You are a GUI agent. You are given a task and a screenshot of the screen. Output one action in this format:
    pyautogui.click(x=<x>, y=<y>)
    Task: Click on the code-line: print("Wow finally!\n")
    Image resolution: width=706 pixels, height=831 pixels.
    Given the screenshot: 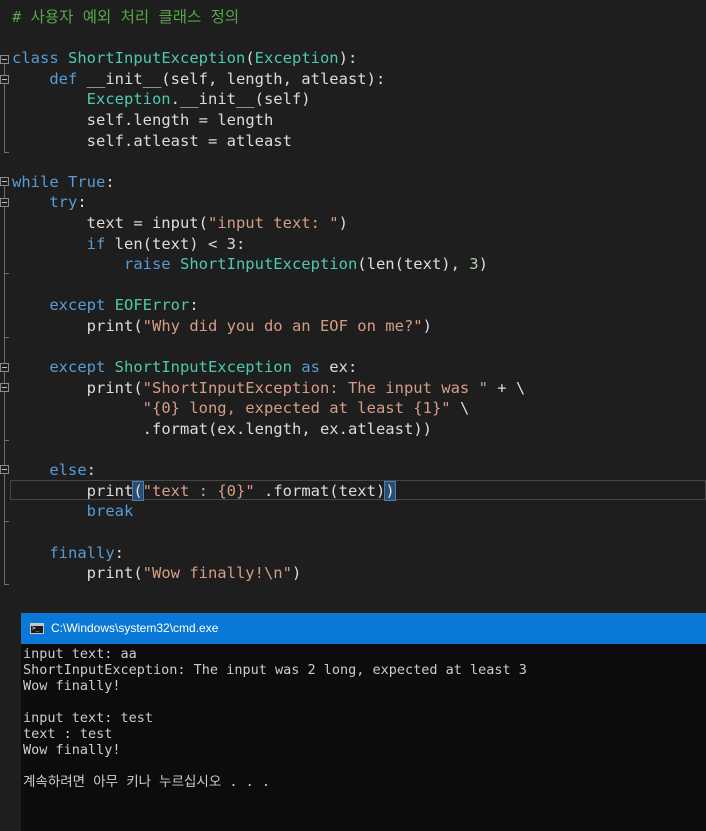 What is the action you would take?
    pyautogui.click(x=157, y=573)
    